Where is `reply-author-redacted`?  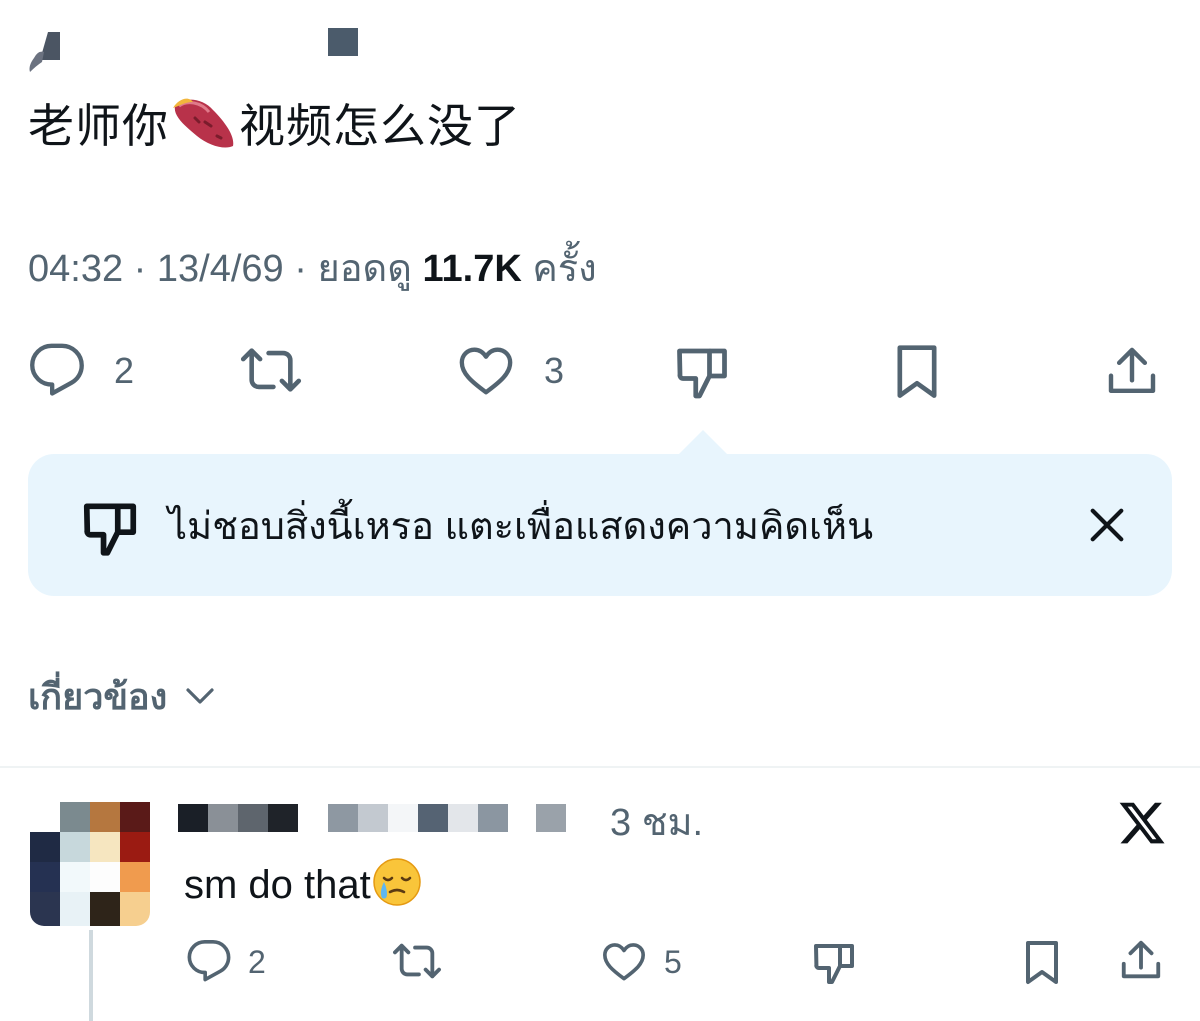
reply-author-redacted is located at coordinates (374, 819).